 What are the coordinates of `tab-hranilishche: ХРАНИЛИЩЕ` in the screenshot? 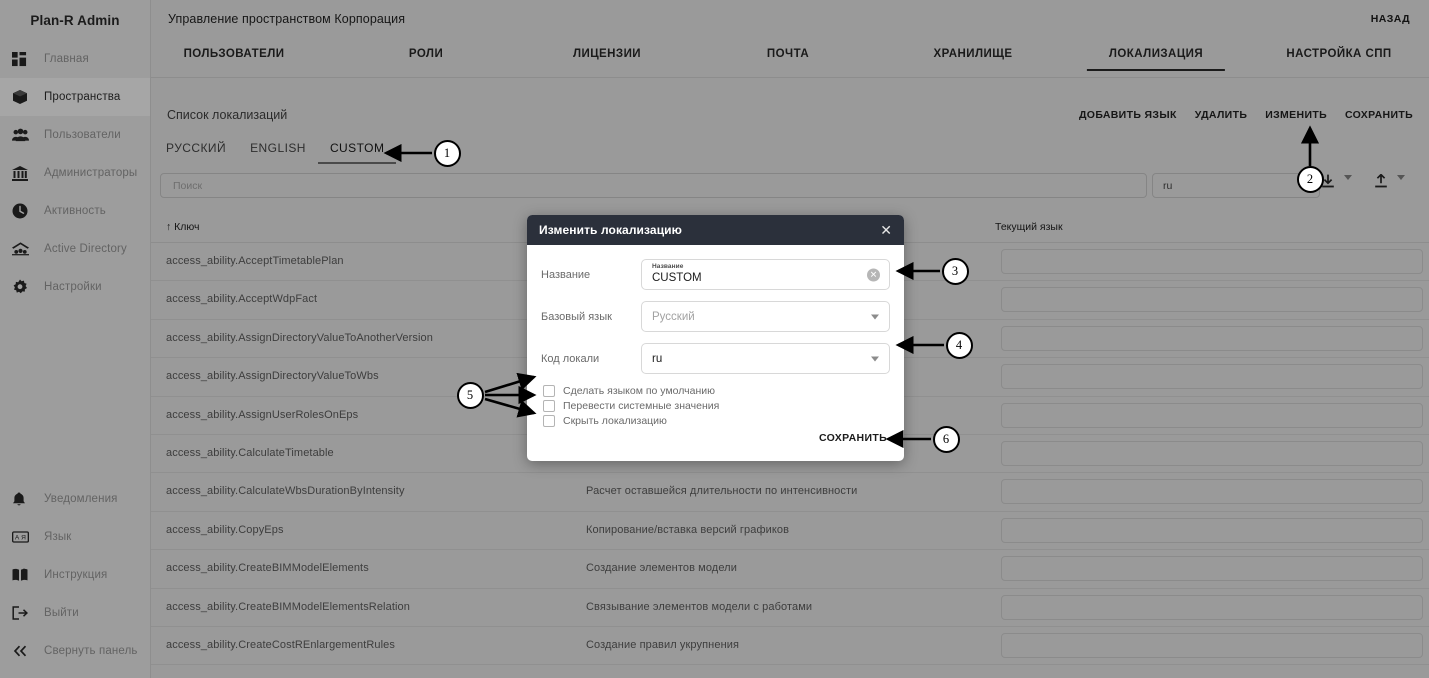 It's located at (973, 58).